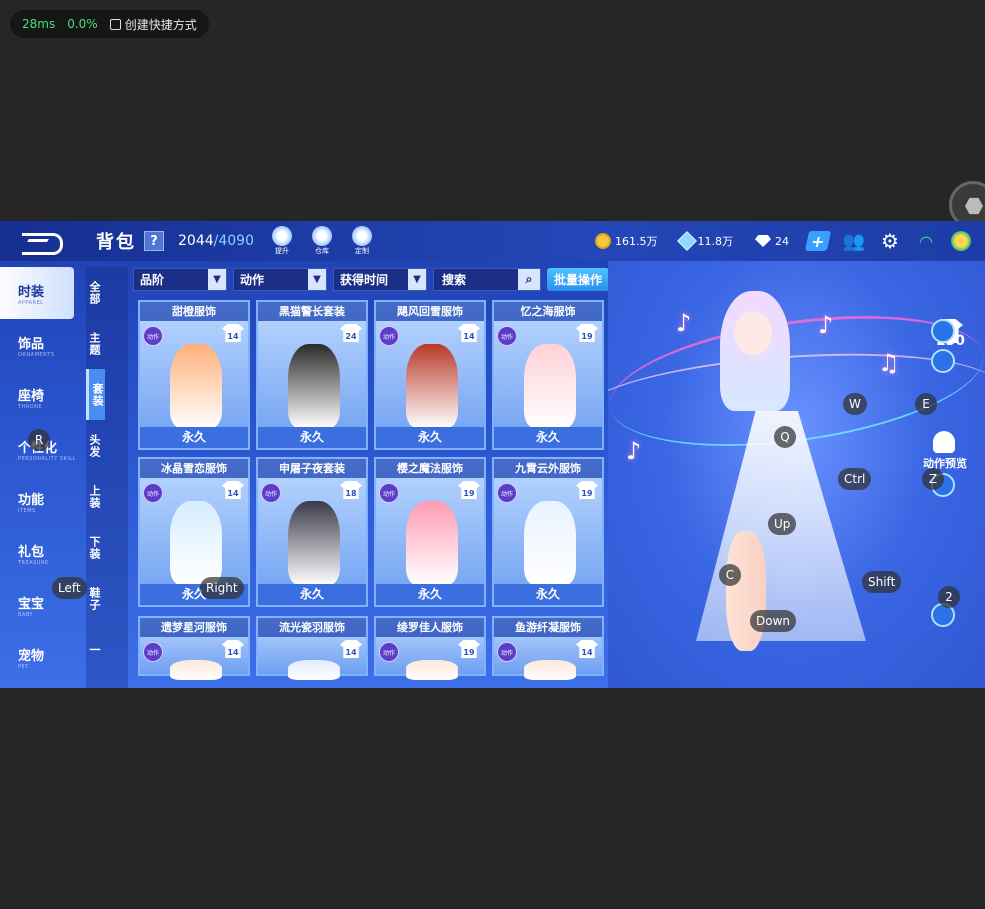  What do you see at coordinates (317, 279) in the screenshot?
I see `chevron-down-icon: ▼` at bounding box center [317, 279].